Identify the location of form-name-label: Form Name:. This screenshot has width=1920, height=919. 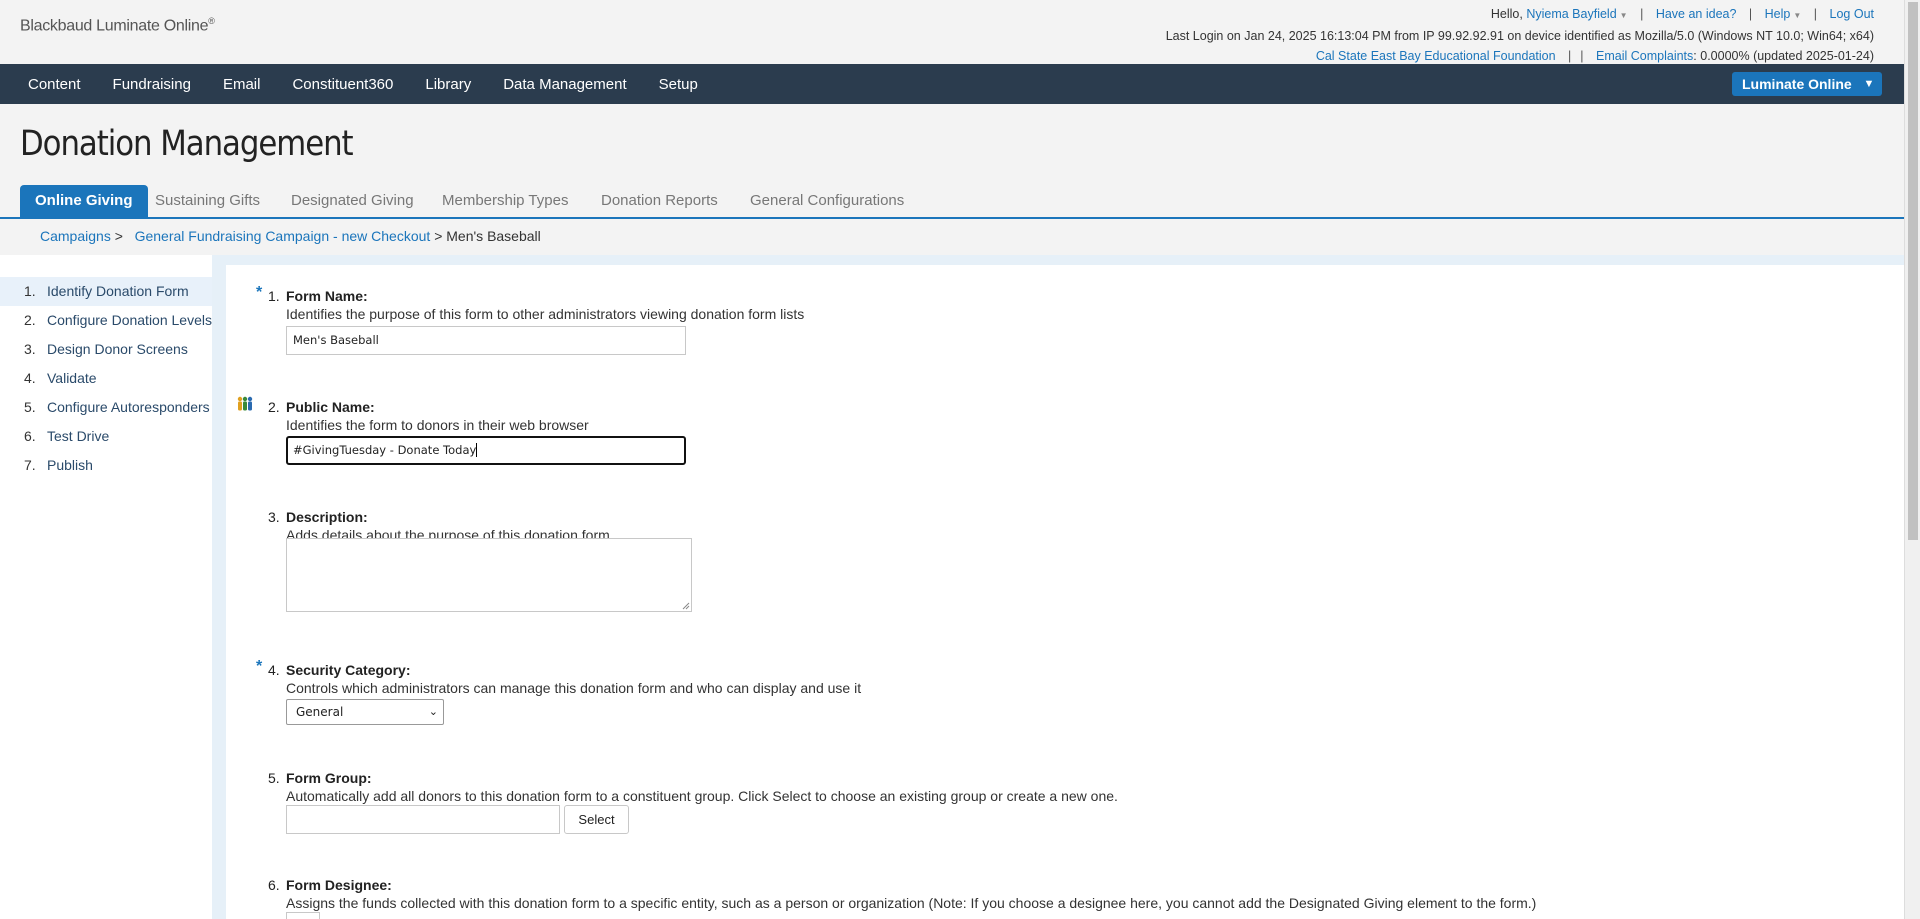
(327, 296).